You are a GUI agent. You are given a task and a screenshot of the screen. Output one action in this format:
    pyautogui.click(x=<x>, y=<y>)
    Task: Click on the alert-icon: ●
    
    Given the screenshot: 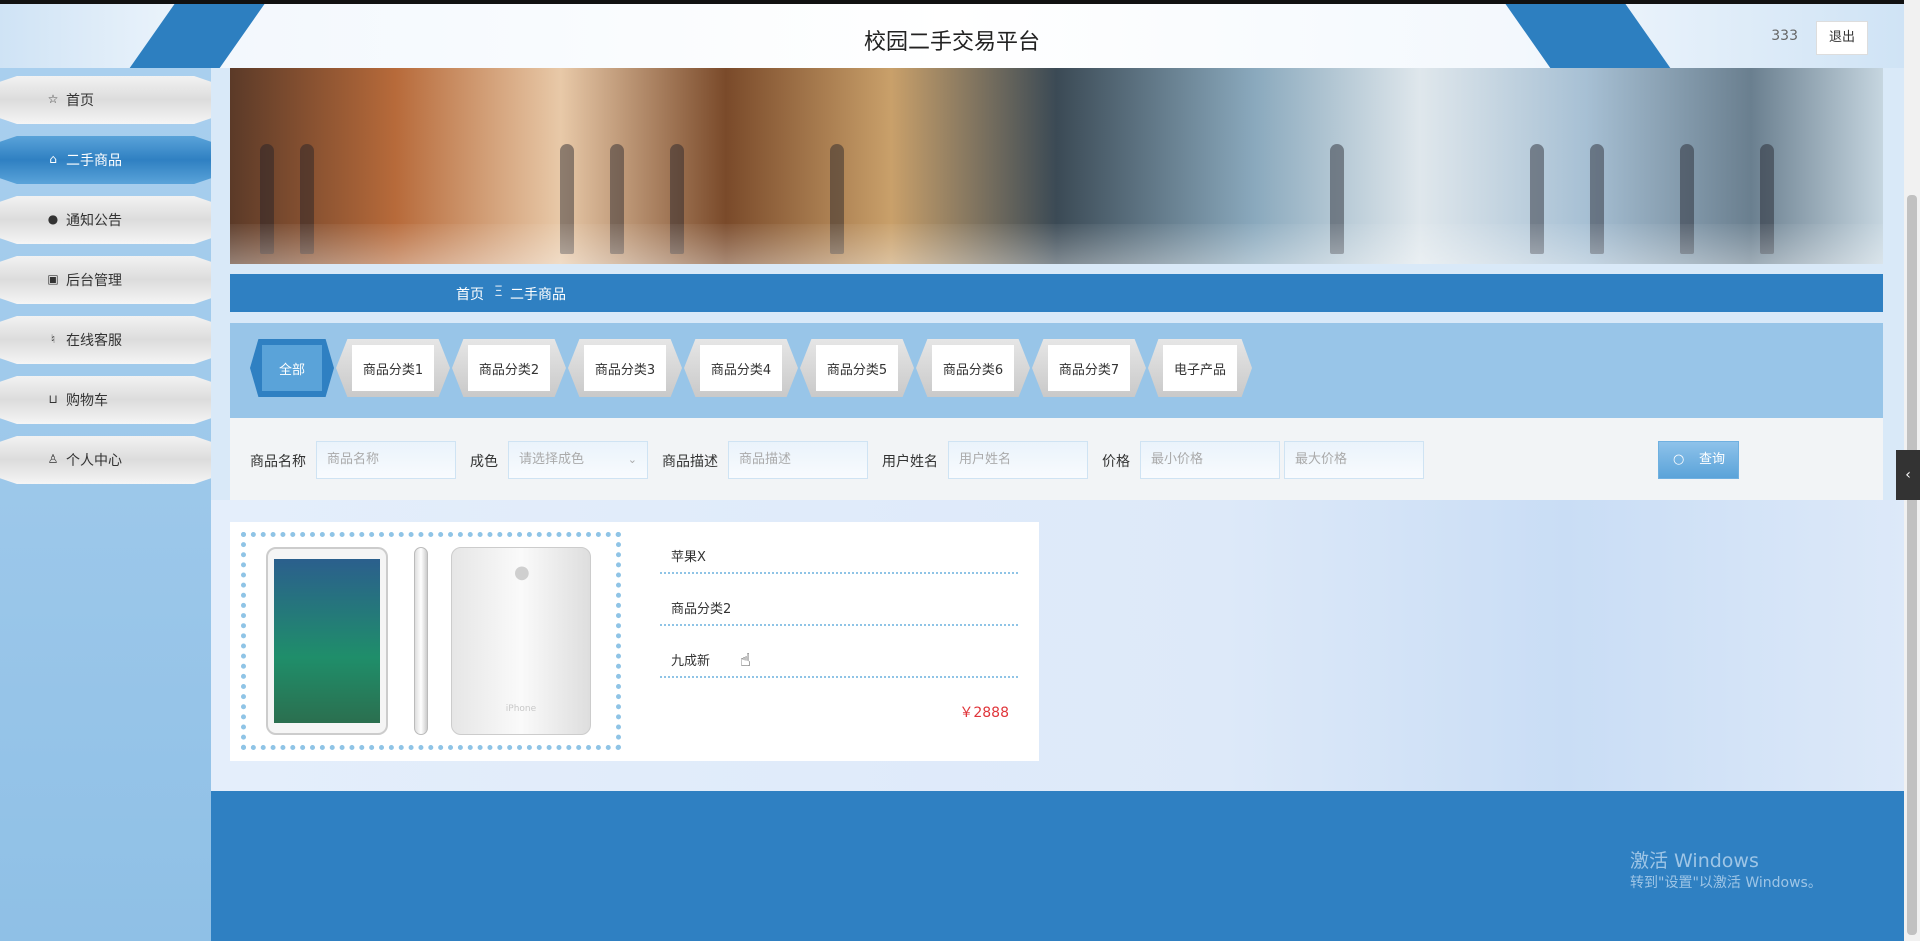 What is the action you would take?
    pyautogui.click(x=53, y=219)
    